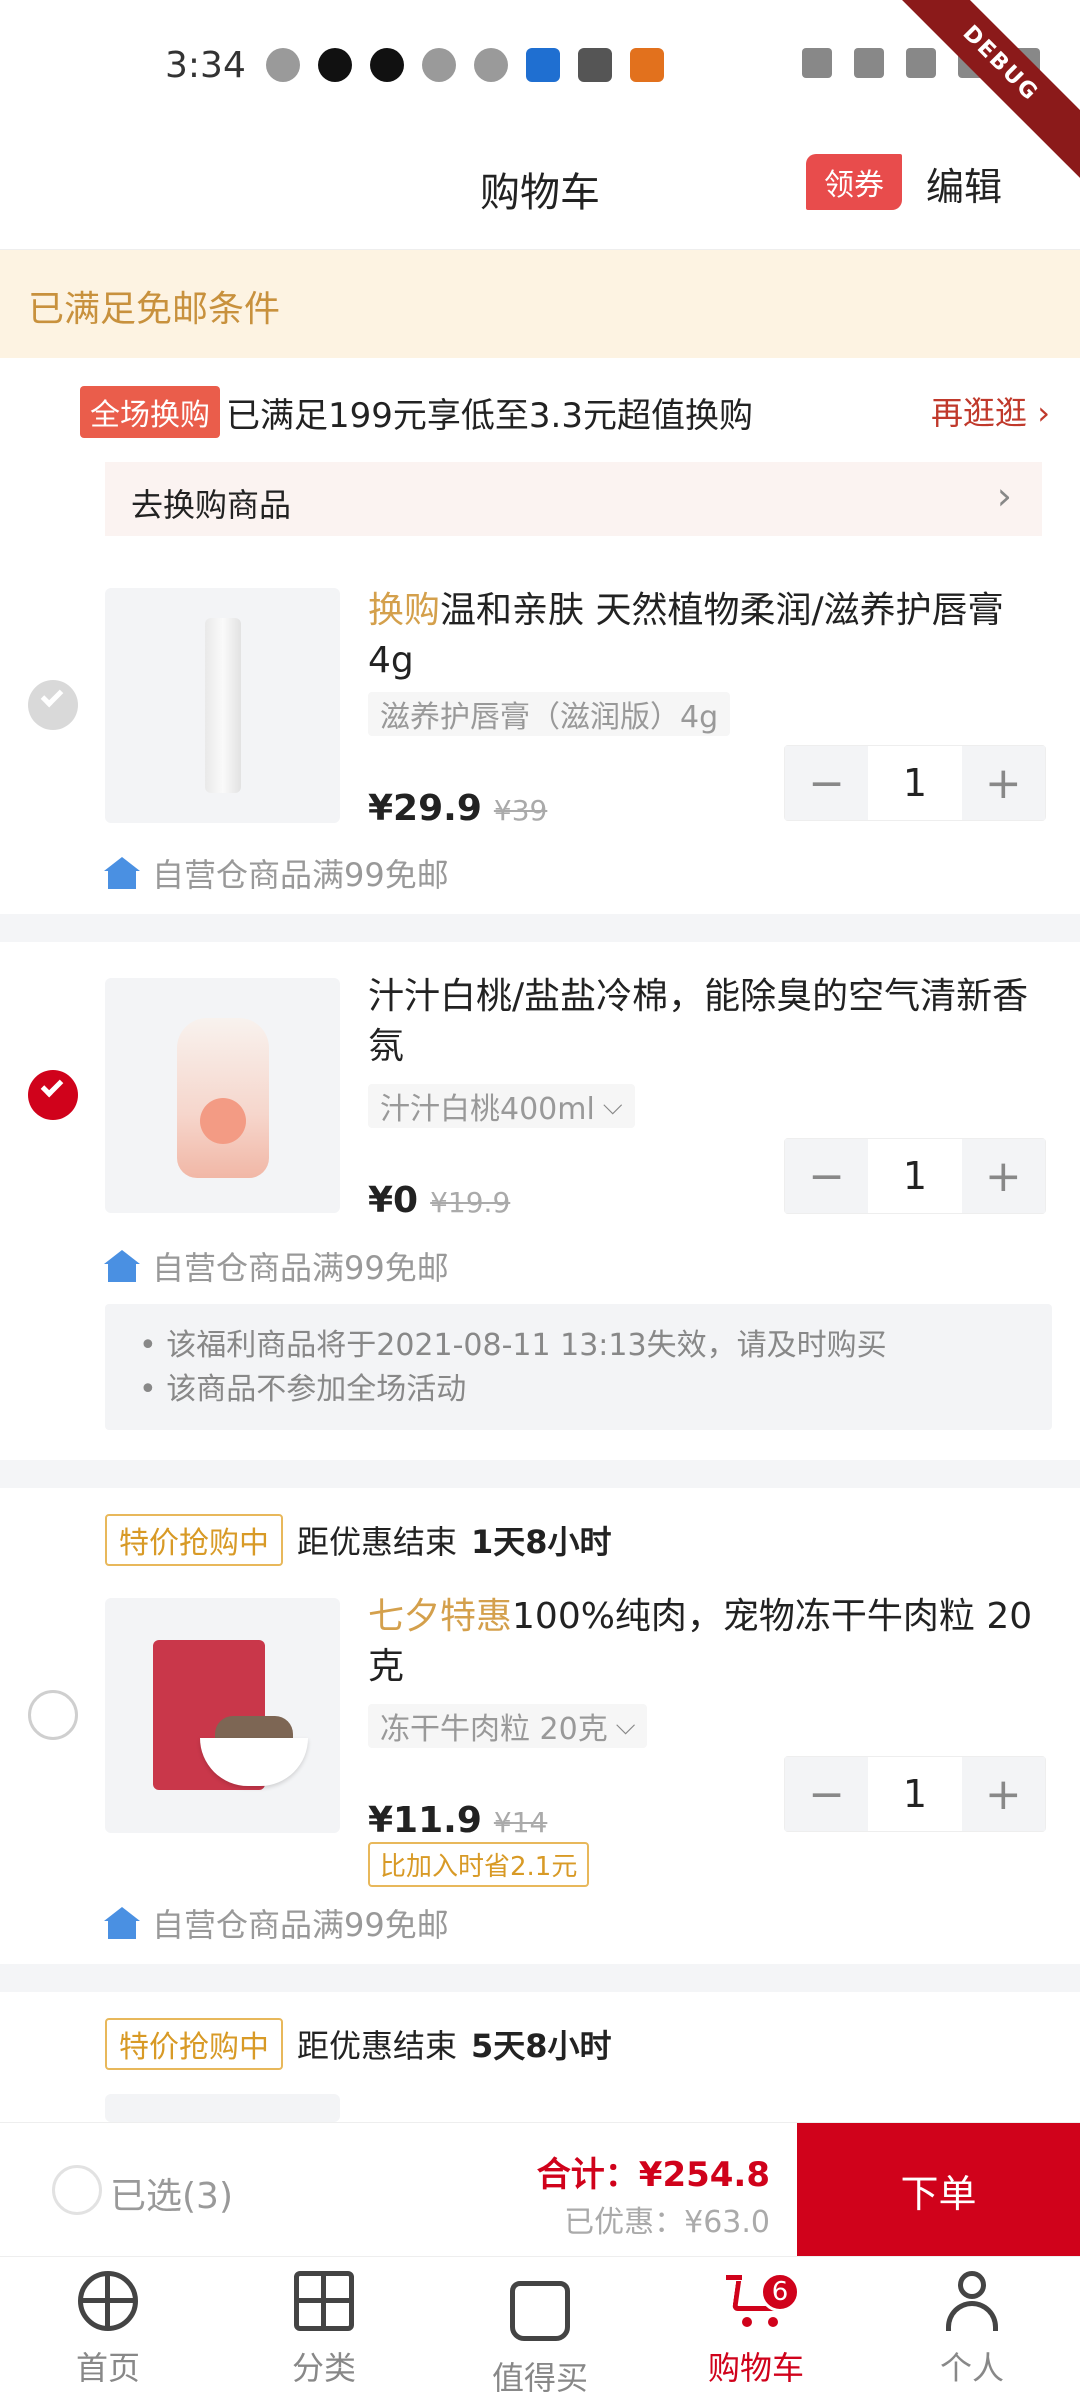 The image size is (1080, 2400). Describe the element at coordinates (222, 1715) in the screenshot. I see `product-image-freeze-dried-beef` at that location.